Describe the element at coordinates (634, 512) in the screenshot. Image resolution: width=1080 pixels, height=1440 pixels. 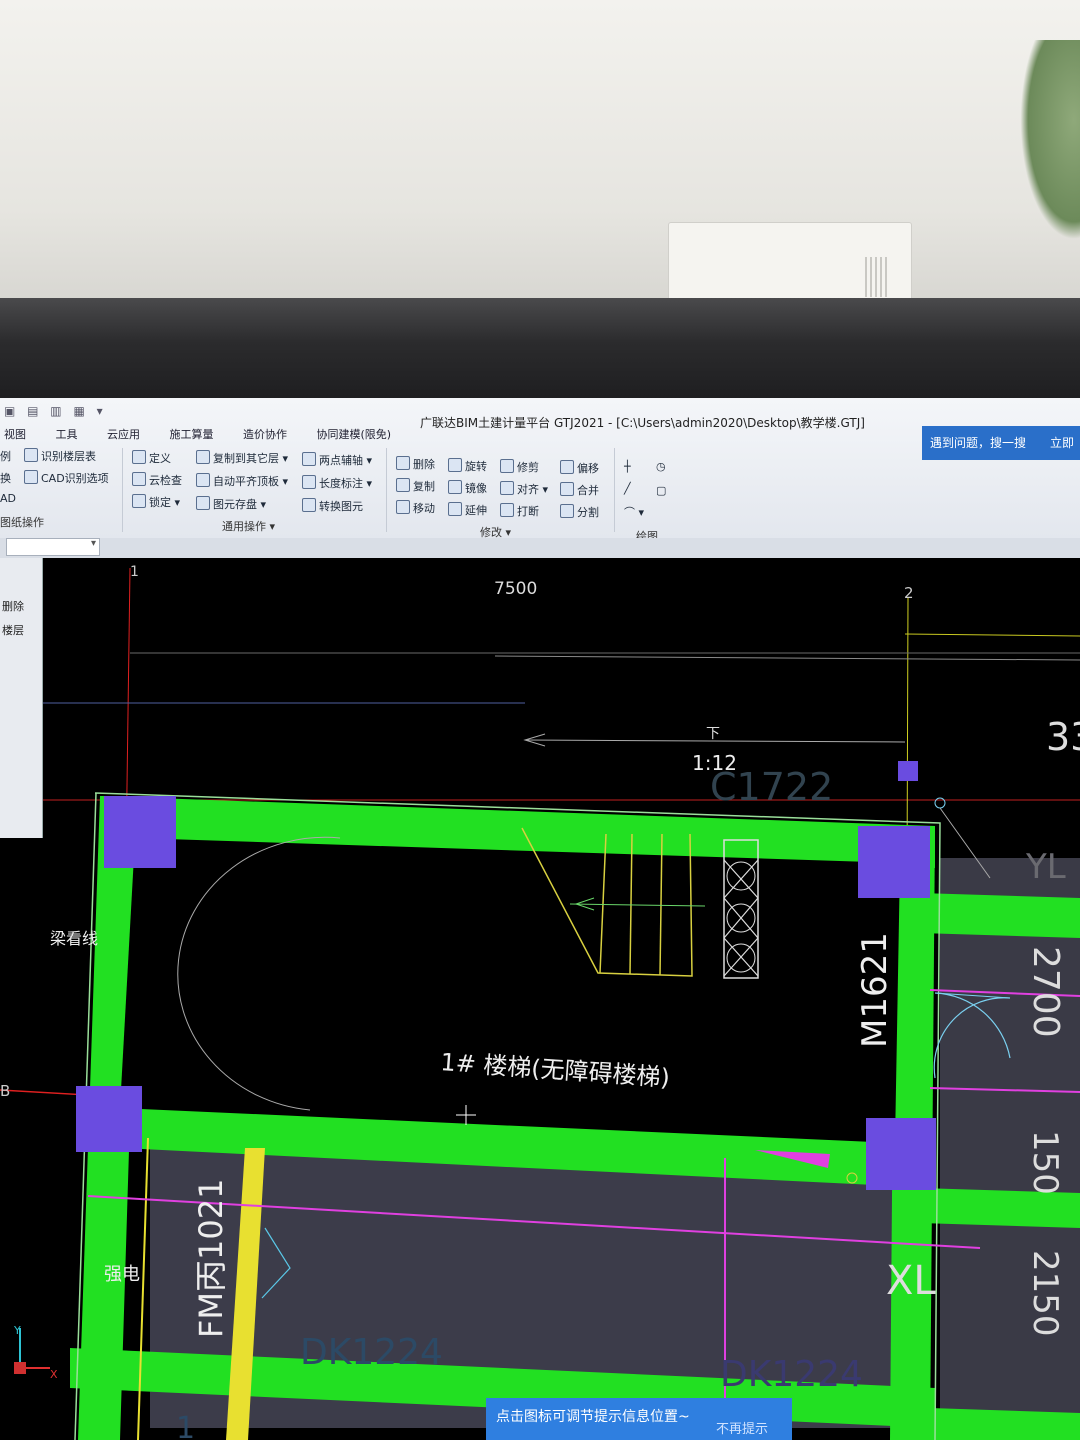
I see `arc-draw-button: ⌒ ▾` at that location.